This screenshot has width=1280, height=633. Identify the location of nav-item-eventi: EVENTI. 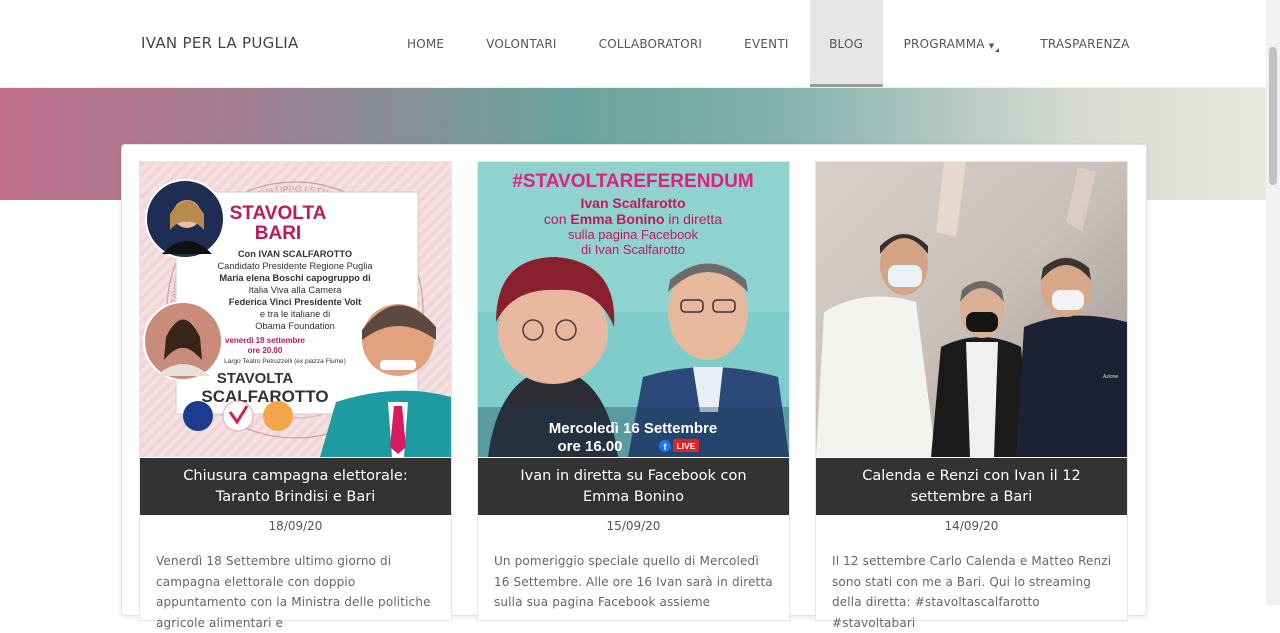
(766, 43).